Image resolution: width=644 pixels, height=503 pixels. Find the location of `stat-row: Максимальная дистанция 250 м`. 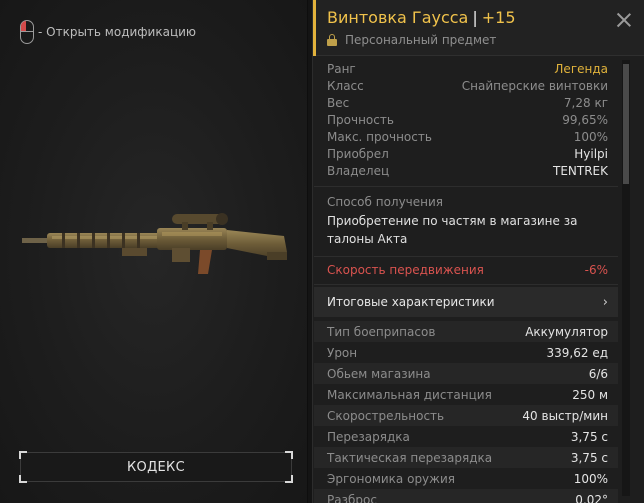

stat-row: Максимальная дистанция 250 м is located at coordinates (467, 394).